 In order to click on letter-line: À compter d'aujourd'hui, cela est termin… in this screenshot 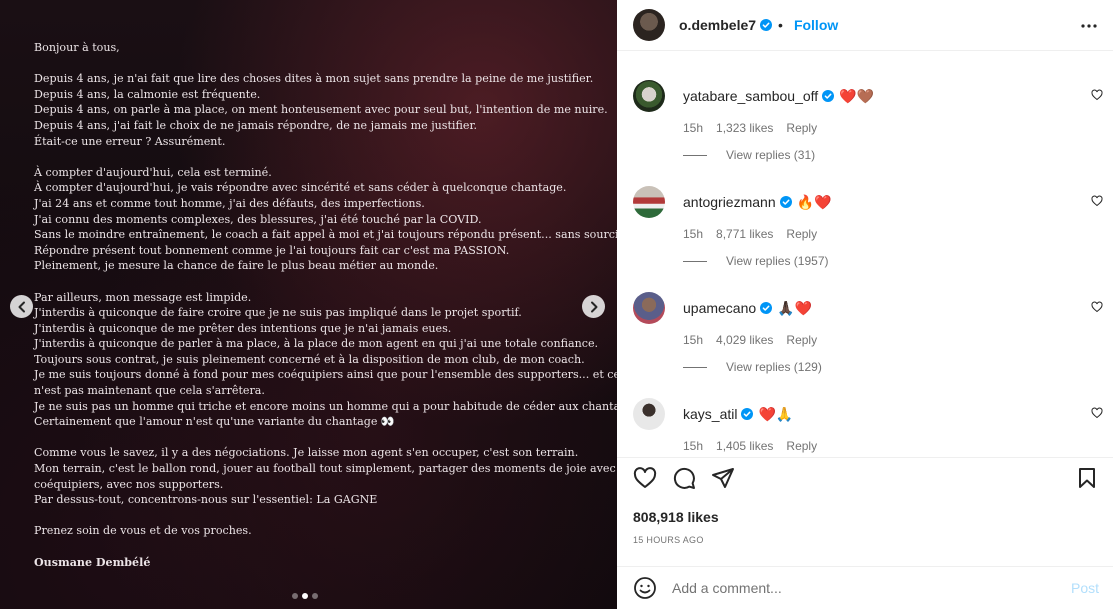, I will do `click(153, 172)`.